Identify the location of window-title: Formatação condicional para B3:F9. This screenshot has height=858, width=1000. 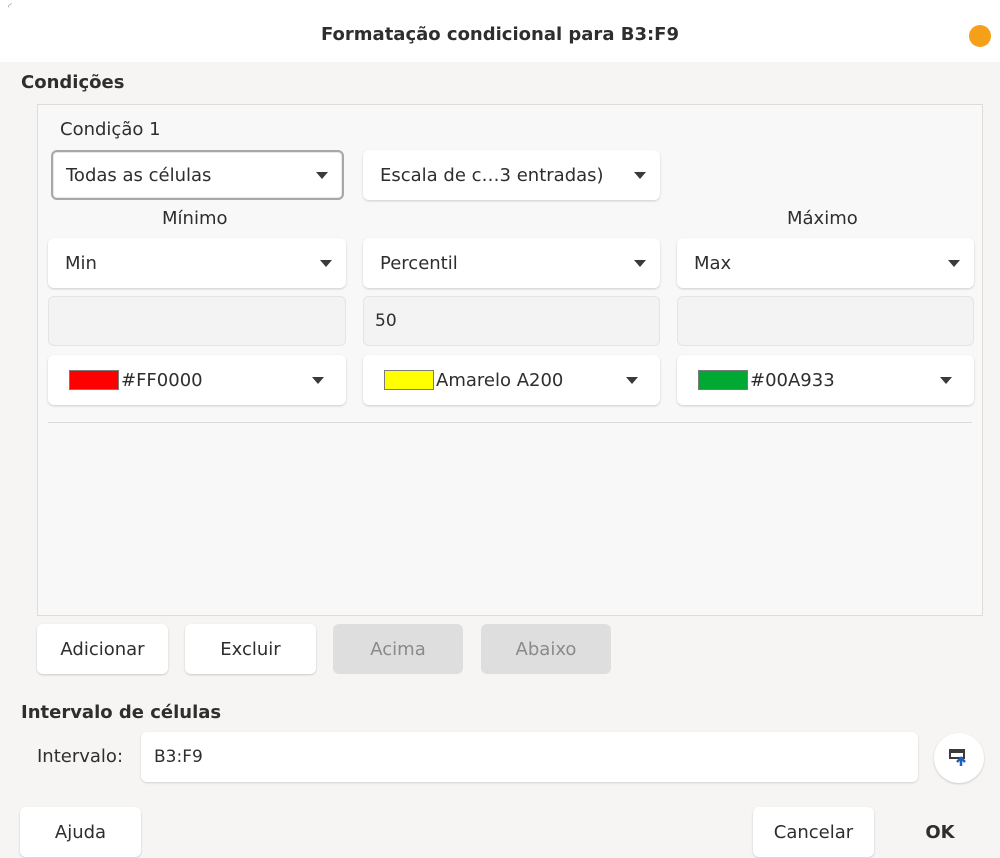
(499, 34).